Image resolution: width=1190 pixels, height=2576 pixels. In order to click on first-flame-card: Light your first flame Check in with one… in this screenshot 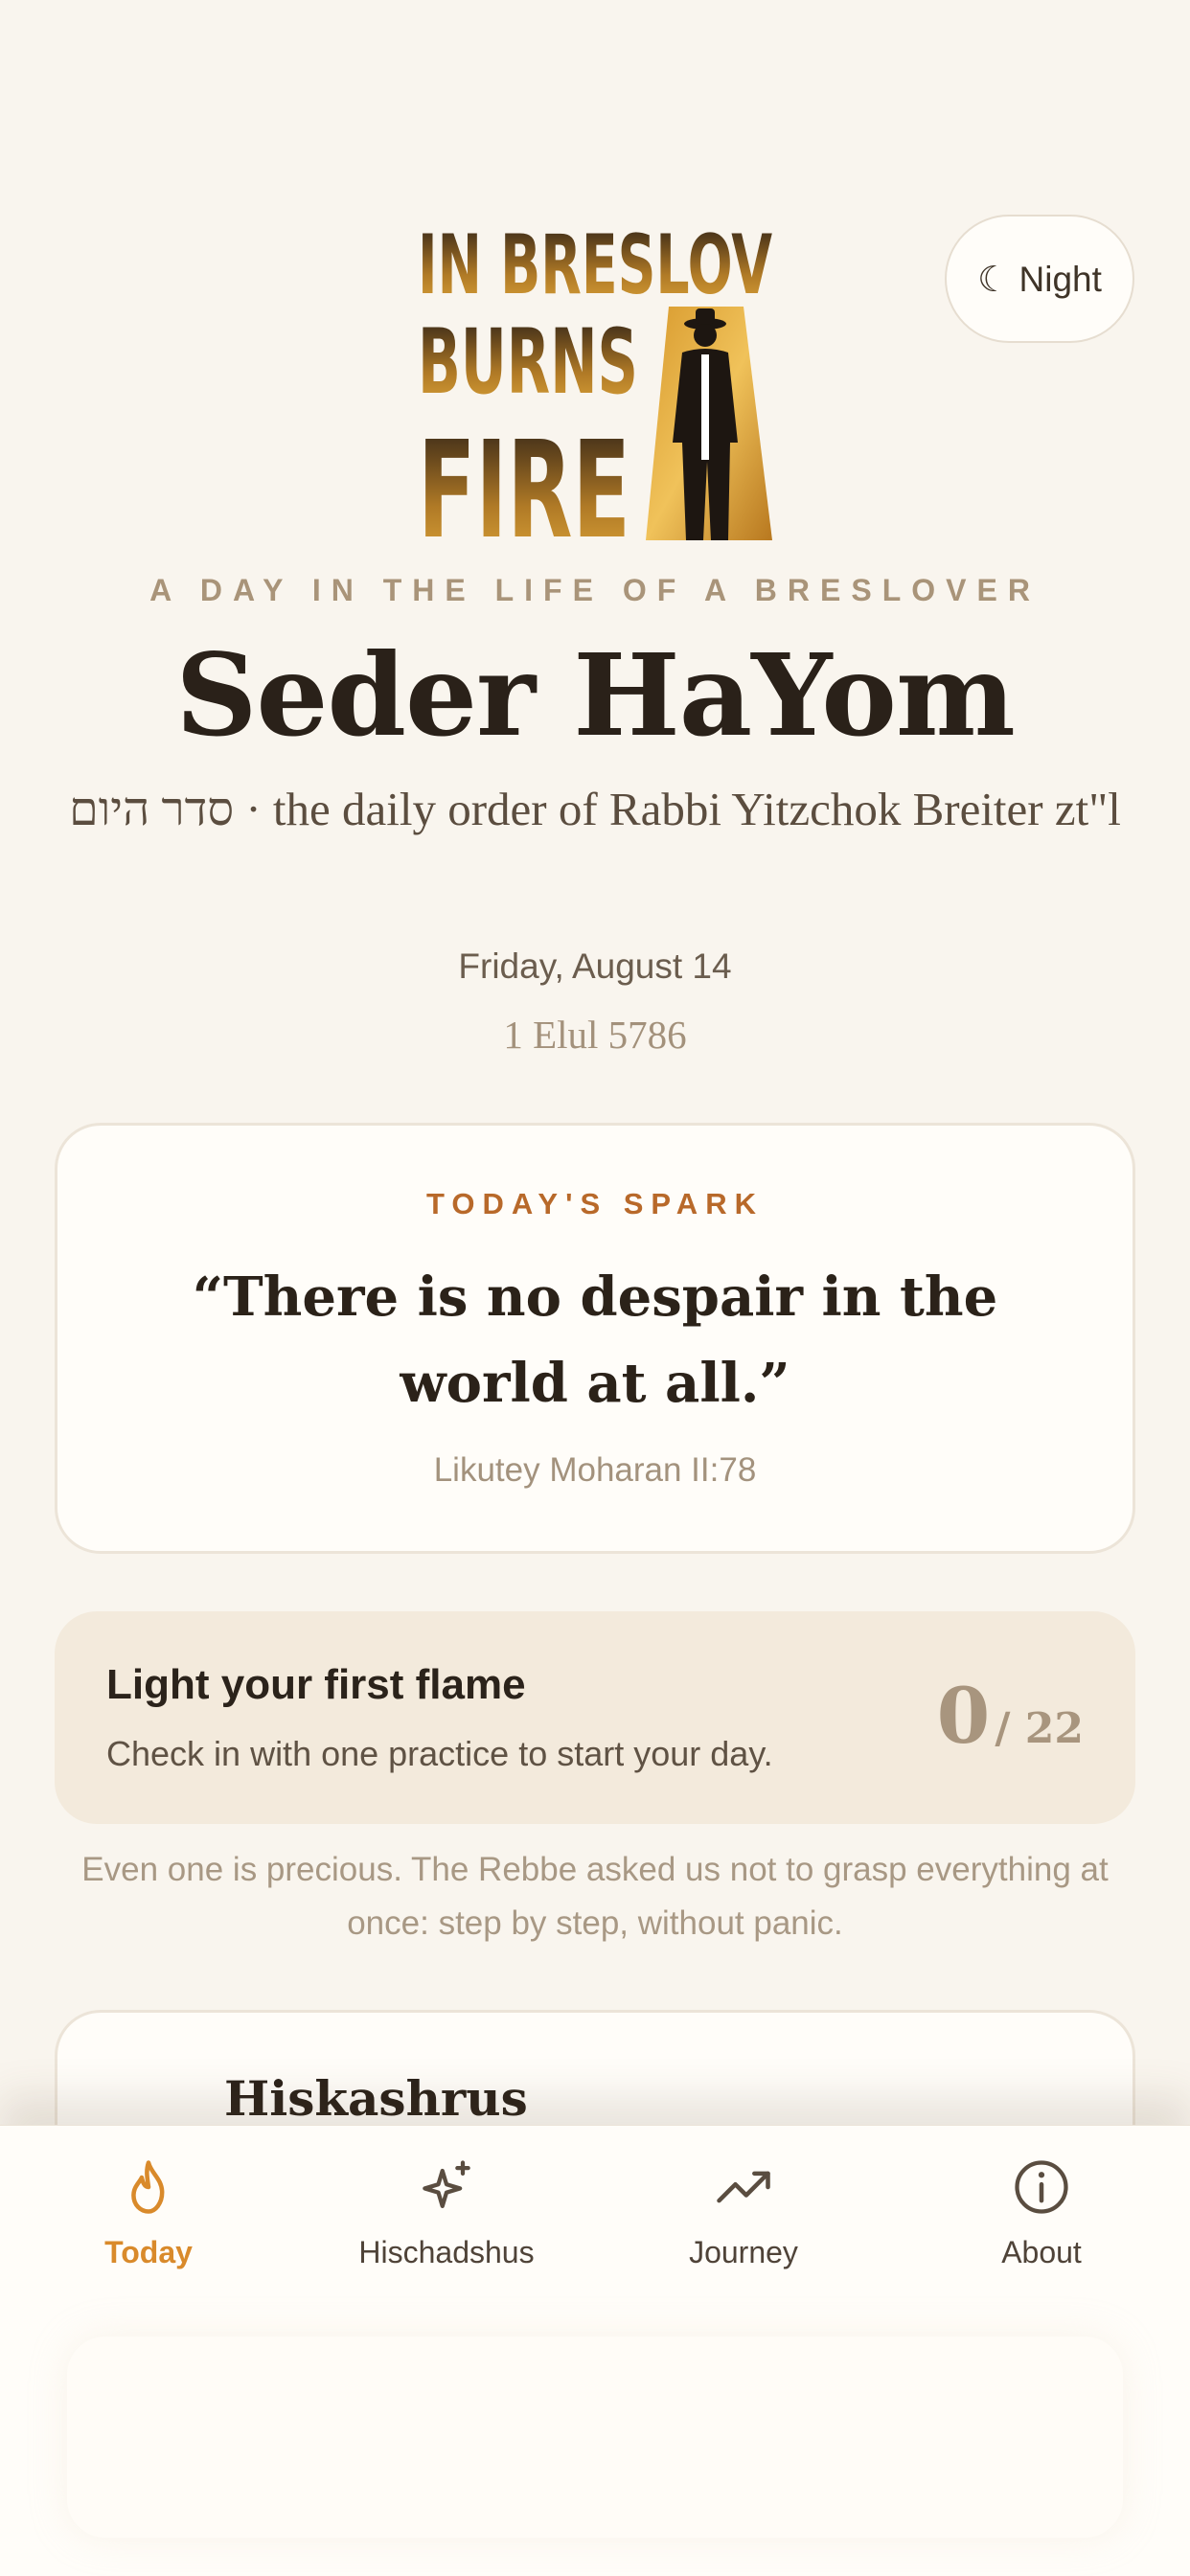, I will do `click(595, 1717)`.